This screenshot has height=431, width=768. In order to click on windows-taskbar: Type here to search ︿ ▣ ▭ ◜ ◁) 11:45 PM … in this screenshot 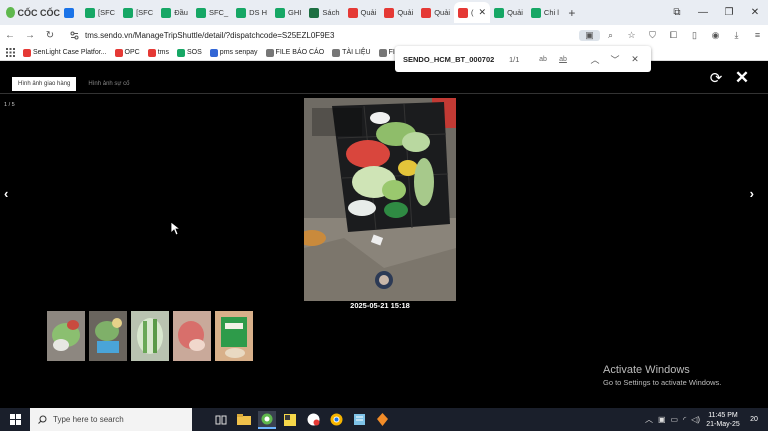, I will do `click(384, 419)`.